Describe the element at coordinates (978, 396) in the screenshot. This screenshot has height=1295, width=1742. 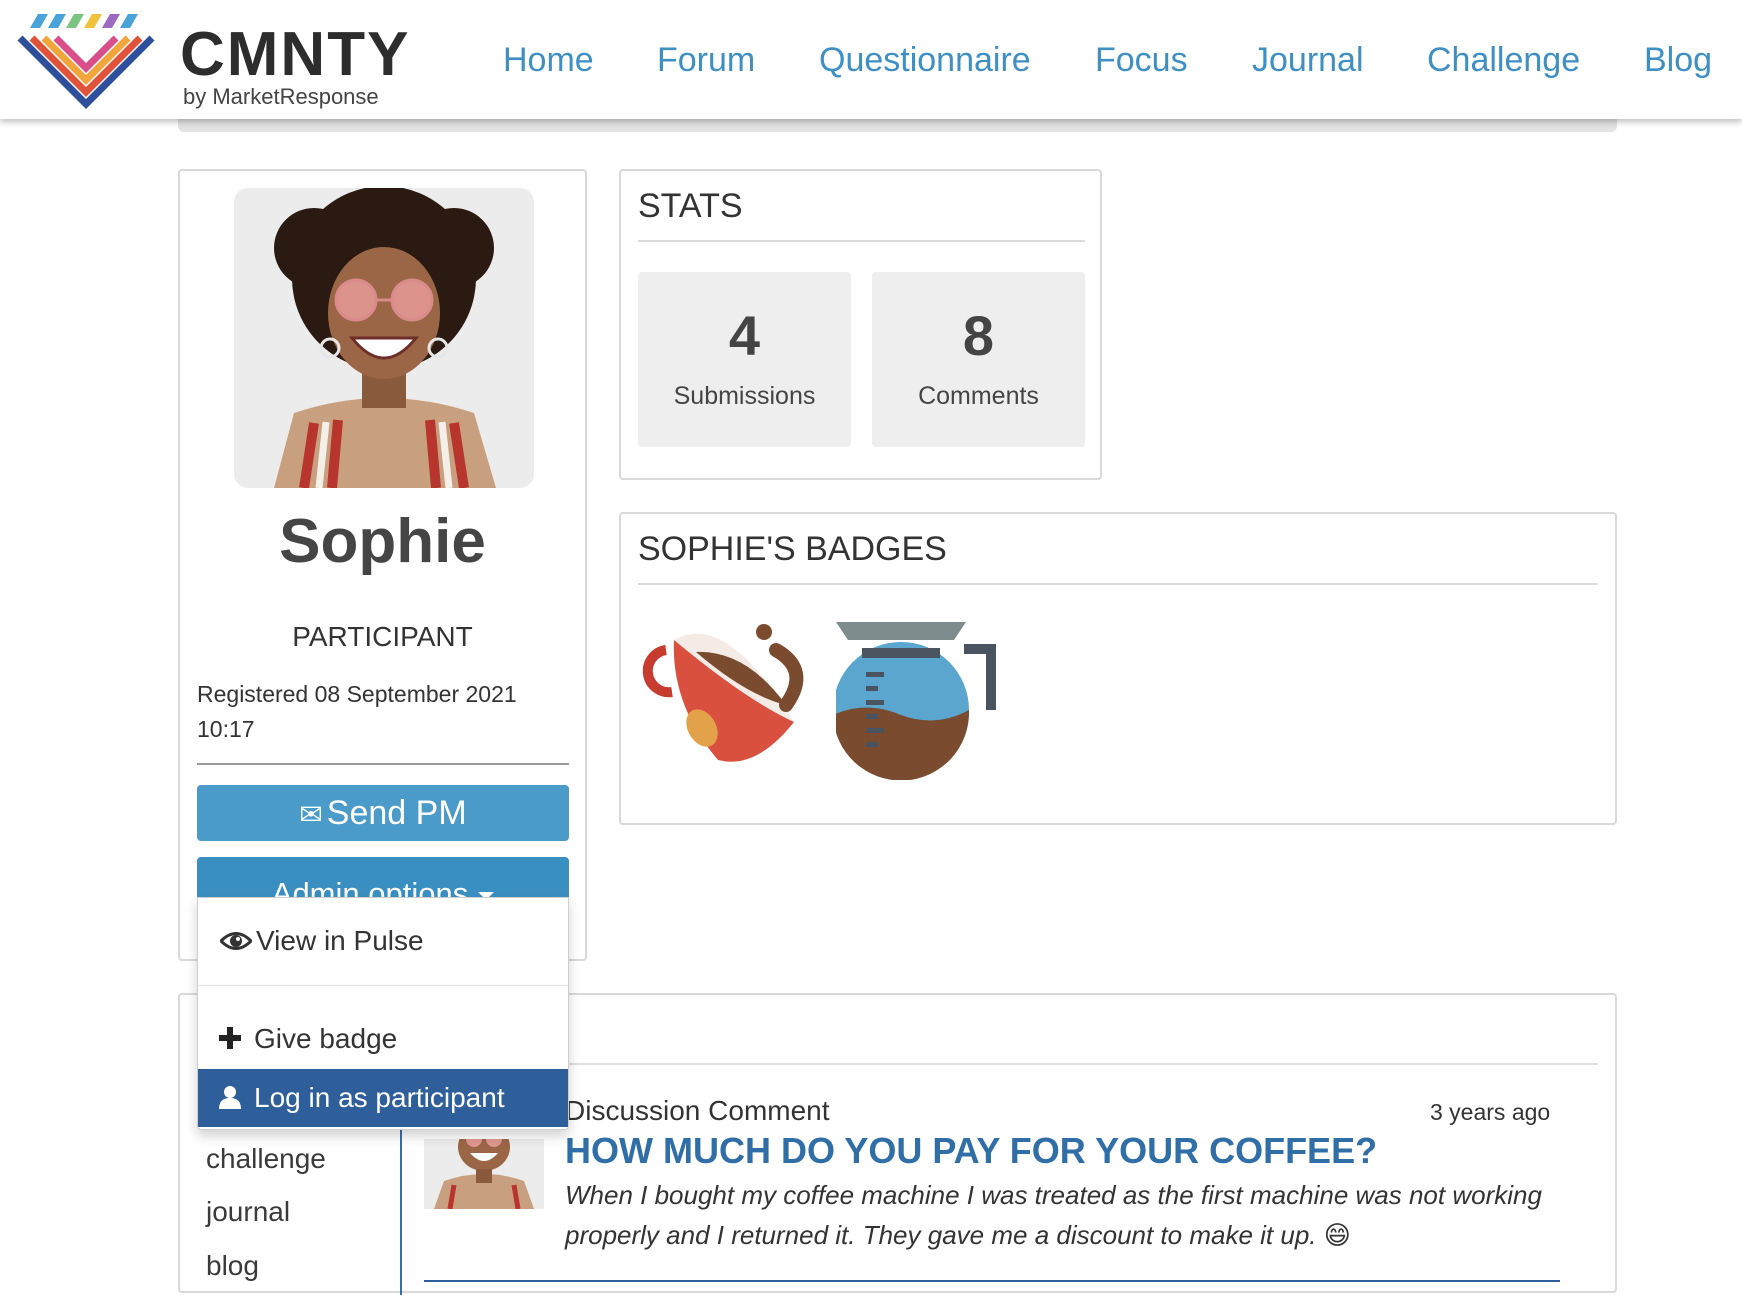
I see `stat-label: Comments` at that location.